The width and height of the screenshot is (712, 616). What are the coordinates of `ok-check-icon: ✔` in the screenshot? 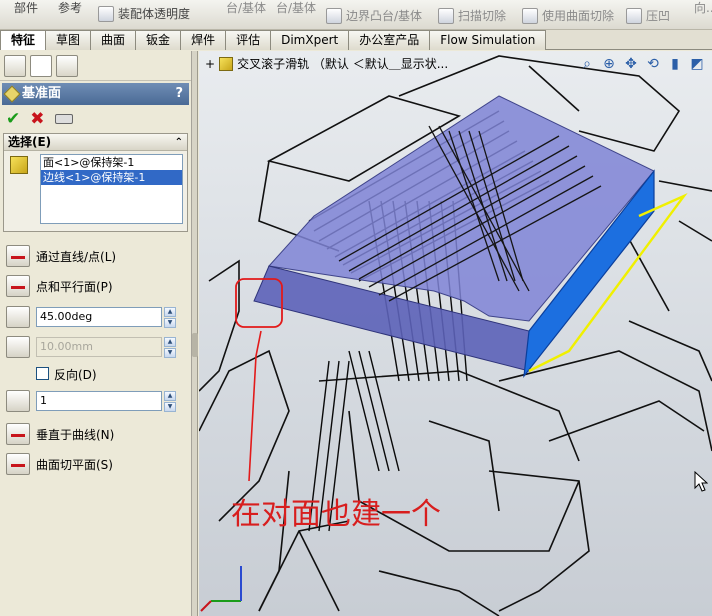 It's located at (13, 119).